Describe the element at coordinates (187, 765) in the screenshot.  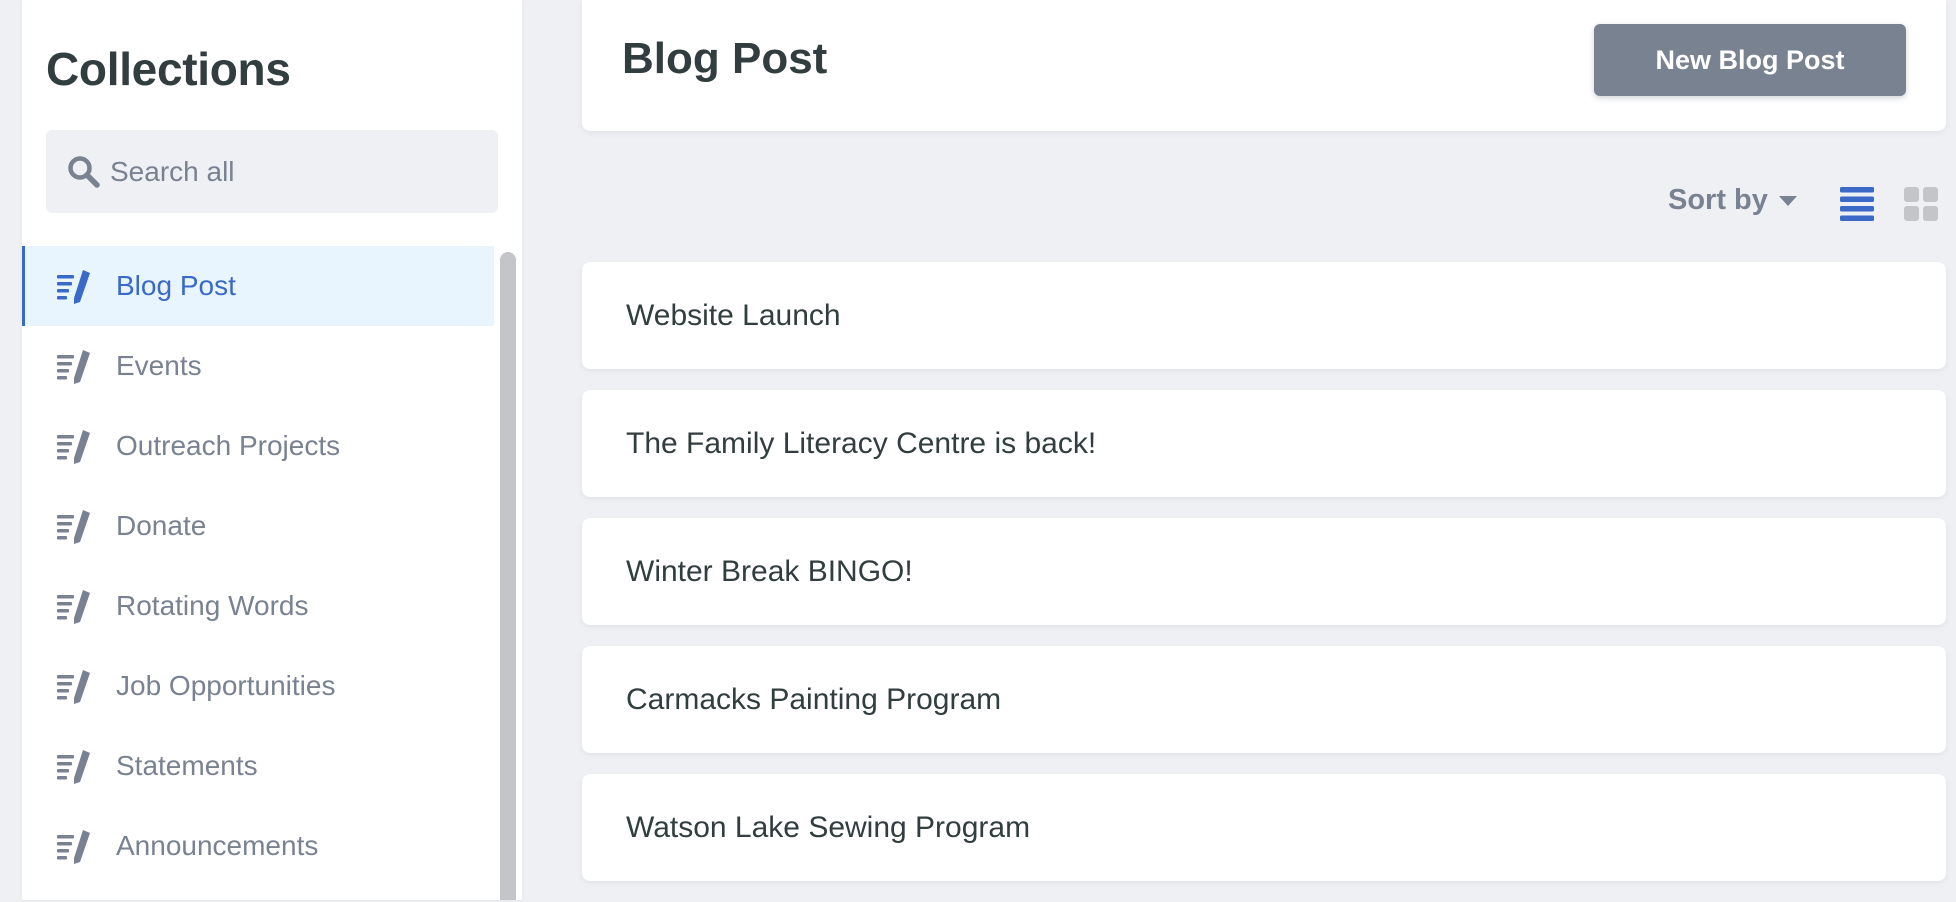
I see `sidebar-item-label: Statements` at that location.